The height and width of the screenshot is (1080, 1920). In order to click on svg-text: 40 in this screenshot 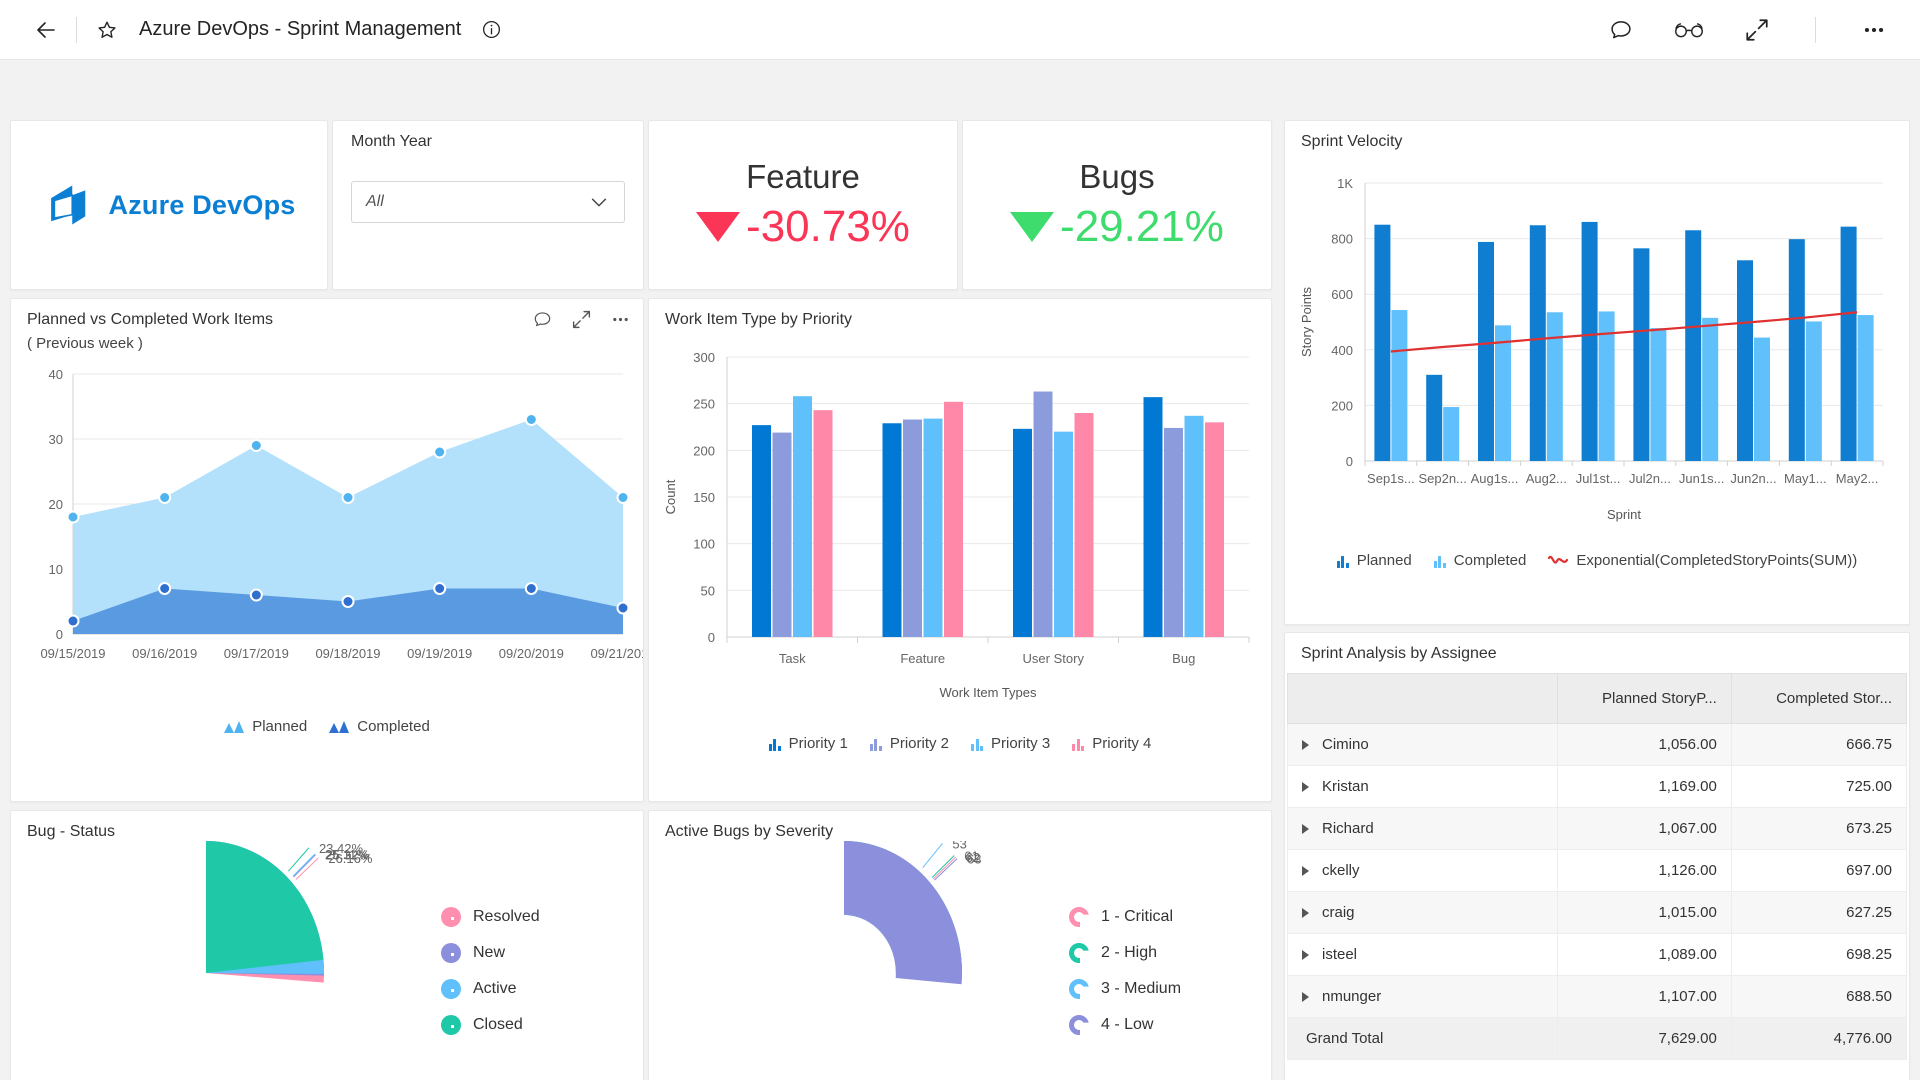, I will do `click(56, 374)`.